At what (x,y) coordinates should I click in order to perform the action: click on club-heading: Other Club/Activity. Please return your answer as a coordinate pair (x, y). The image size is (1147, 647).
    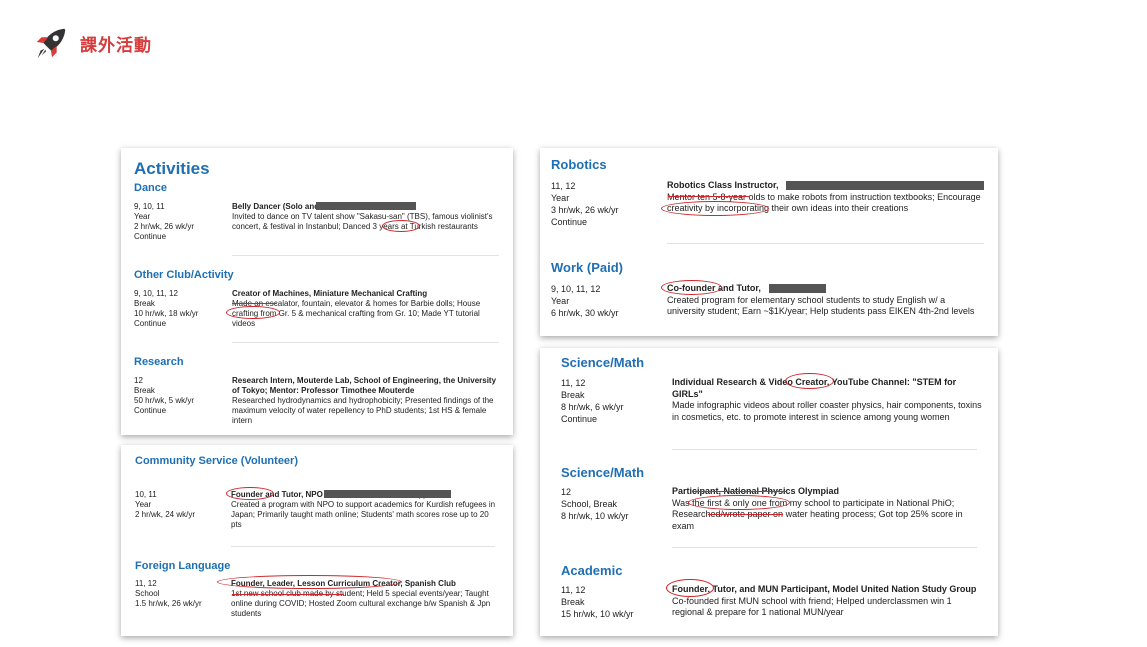
    Looking at the image, I should click on (184, 275).